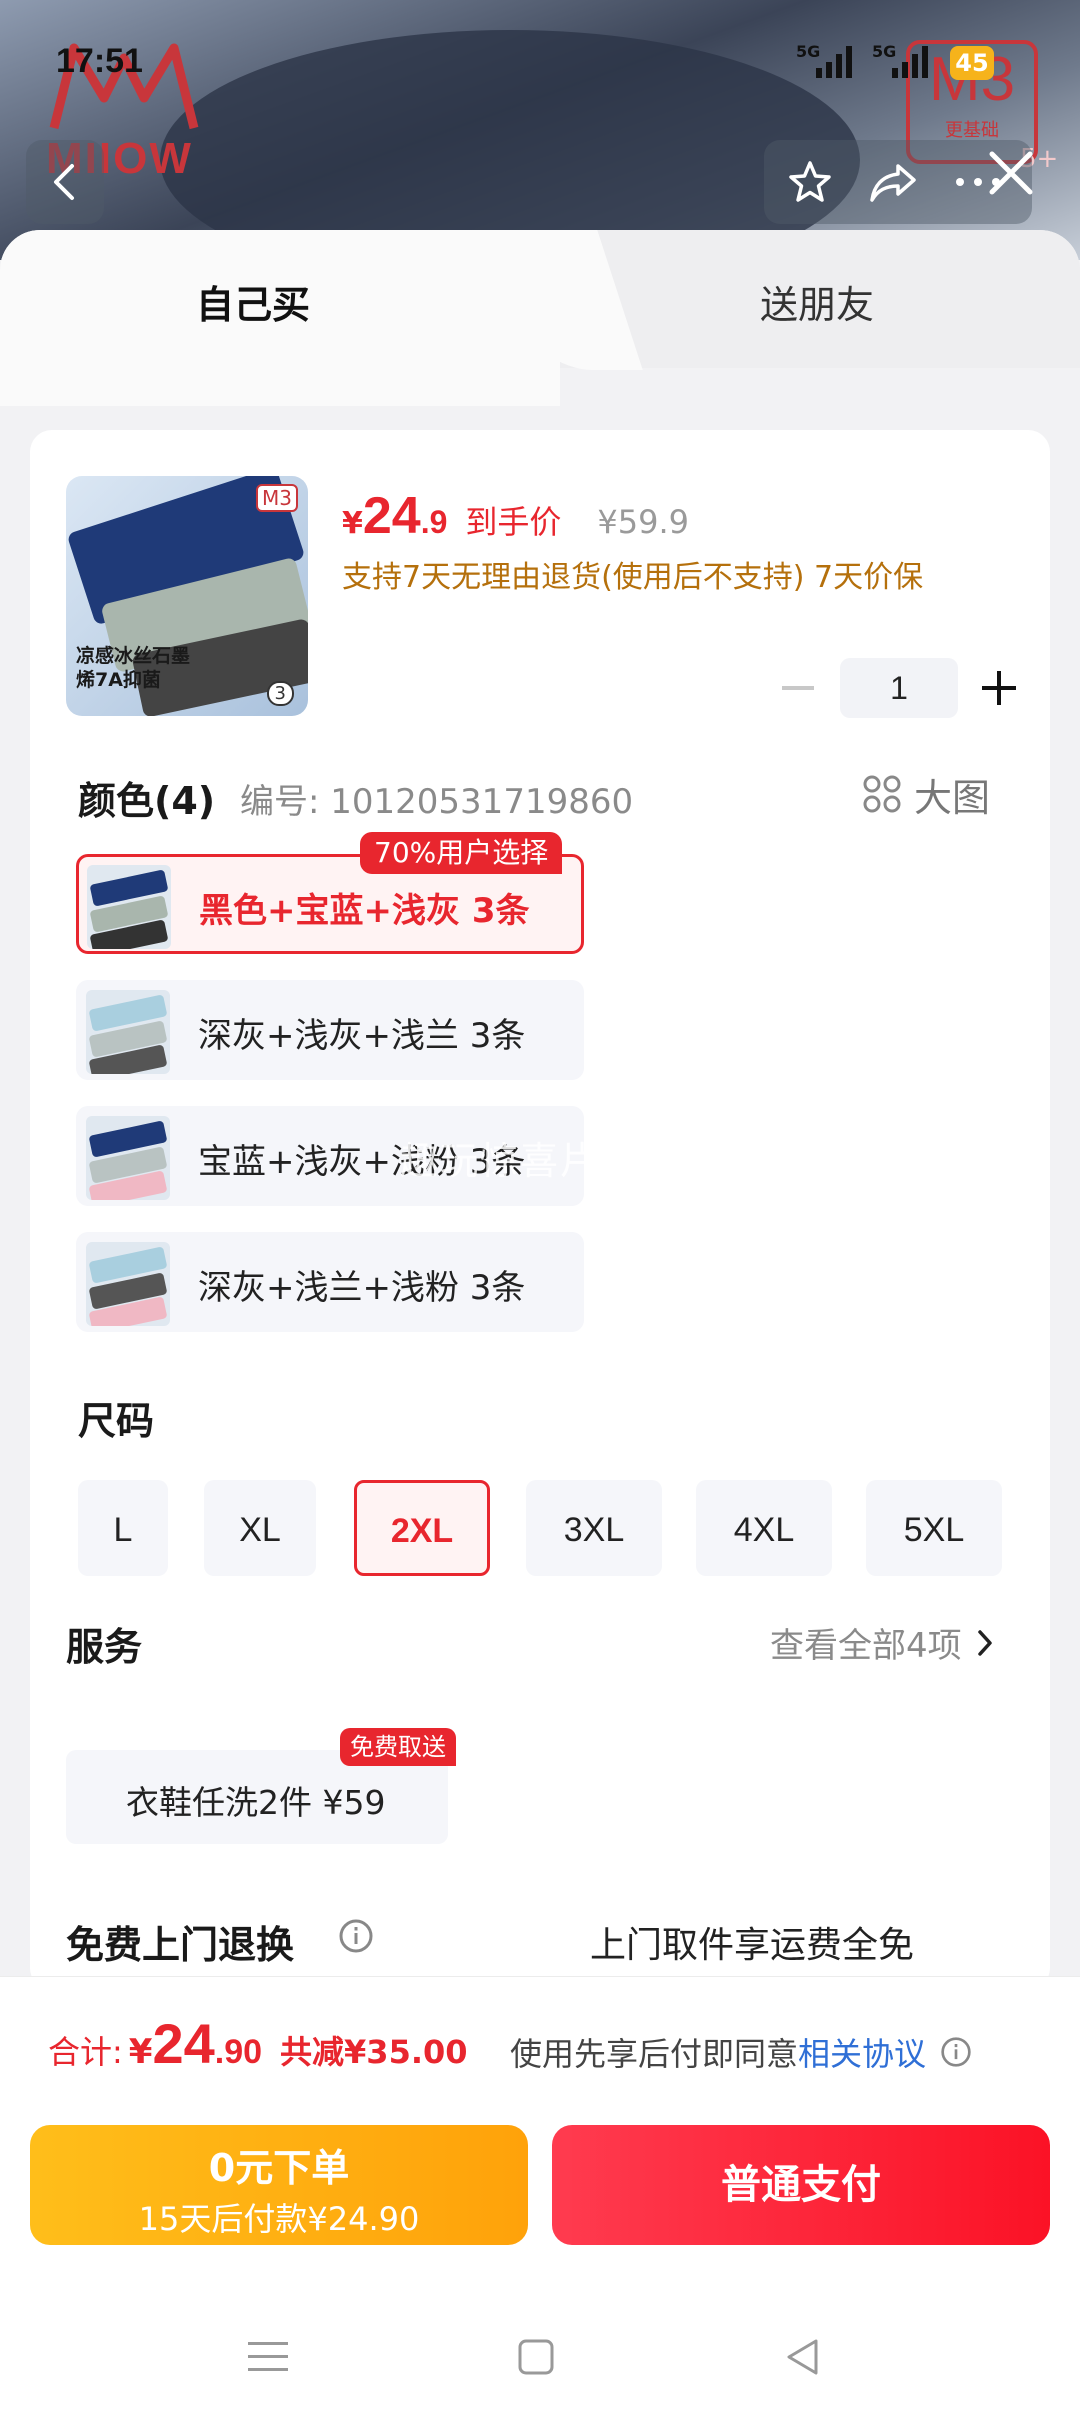  Describe the element at coordinates (594, 1528) in the screenshot. I see `size-option-3xl: 3XL` at that location.